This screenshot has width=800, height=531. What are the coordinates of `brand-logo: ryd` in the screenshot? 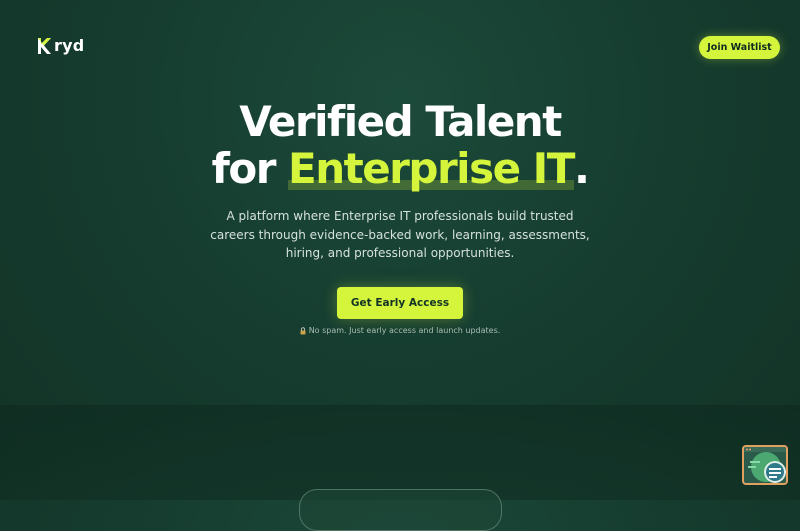 It's located at (60, 45).